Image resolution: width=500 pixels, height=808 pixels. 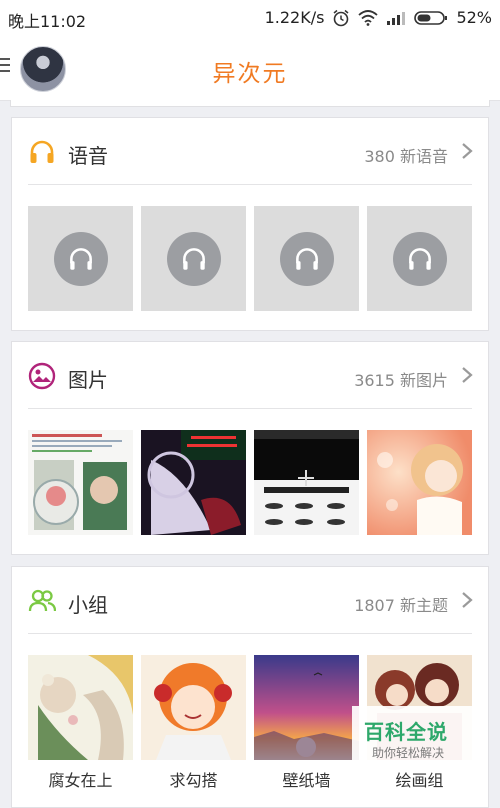 What do you see at coordinates (47, 21) in the screenshot?
I see `status-time: 晚上11:02` at bounding box center [47, 21].